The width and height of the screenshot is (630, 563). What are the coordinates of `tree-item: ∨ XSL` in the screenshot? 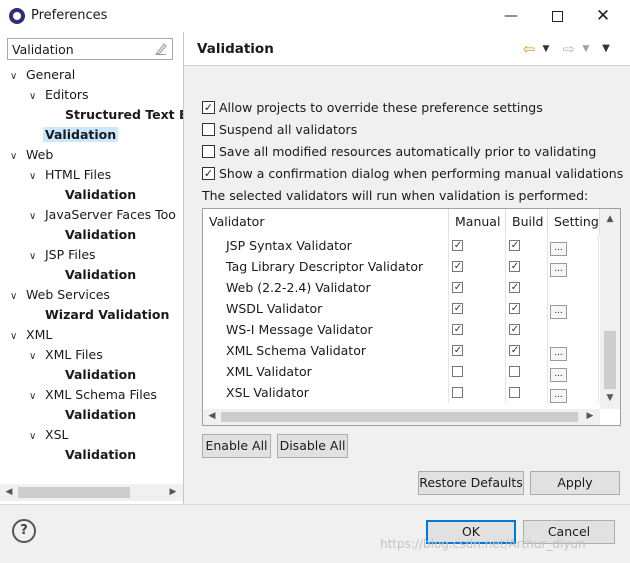 It's located at (49, 435).